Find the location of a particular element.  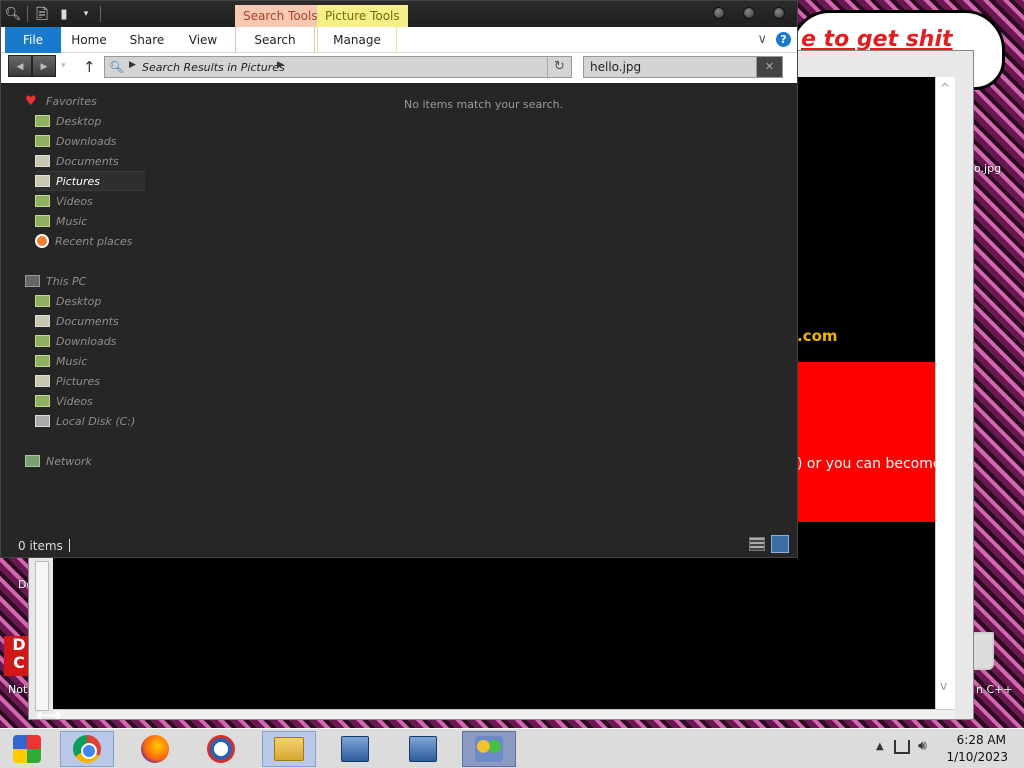

start-button is located at coordinates (27, 749).